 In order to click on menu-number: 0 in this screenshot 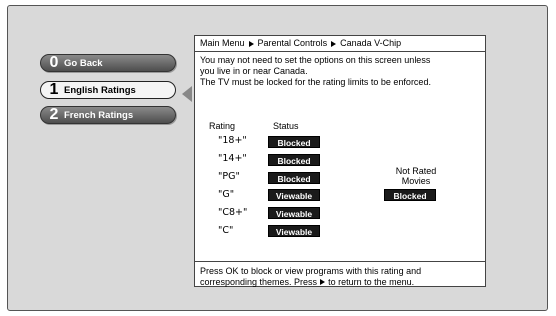, I will do `click(54, 62)`.